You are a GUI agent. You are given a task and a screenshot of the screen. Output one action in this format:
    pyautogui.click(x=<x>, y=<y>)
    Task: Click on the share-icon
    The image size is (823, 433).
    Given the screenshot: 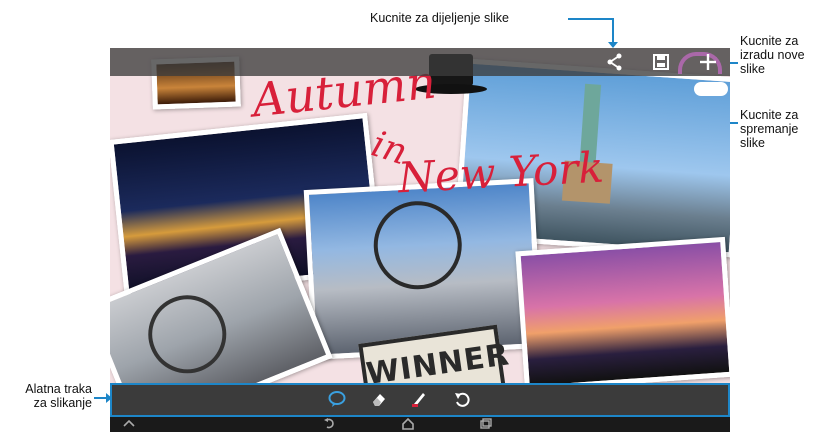 What is the action you would take?
    pyautogui.click(x=615, y=62)
    